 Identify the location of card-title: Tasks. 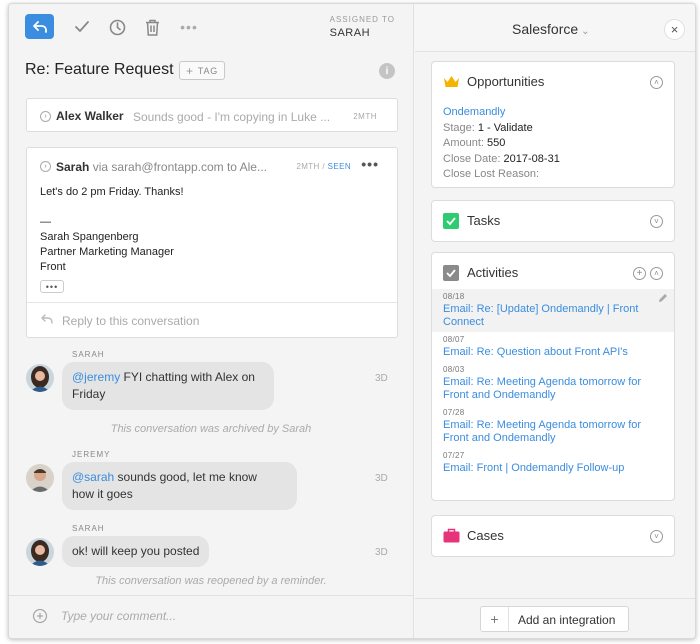
(484, 220).